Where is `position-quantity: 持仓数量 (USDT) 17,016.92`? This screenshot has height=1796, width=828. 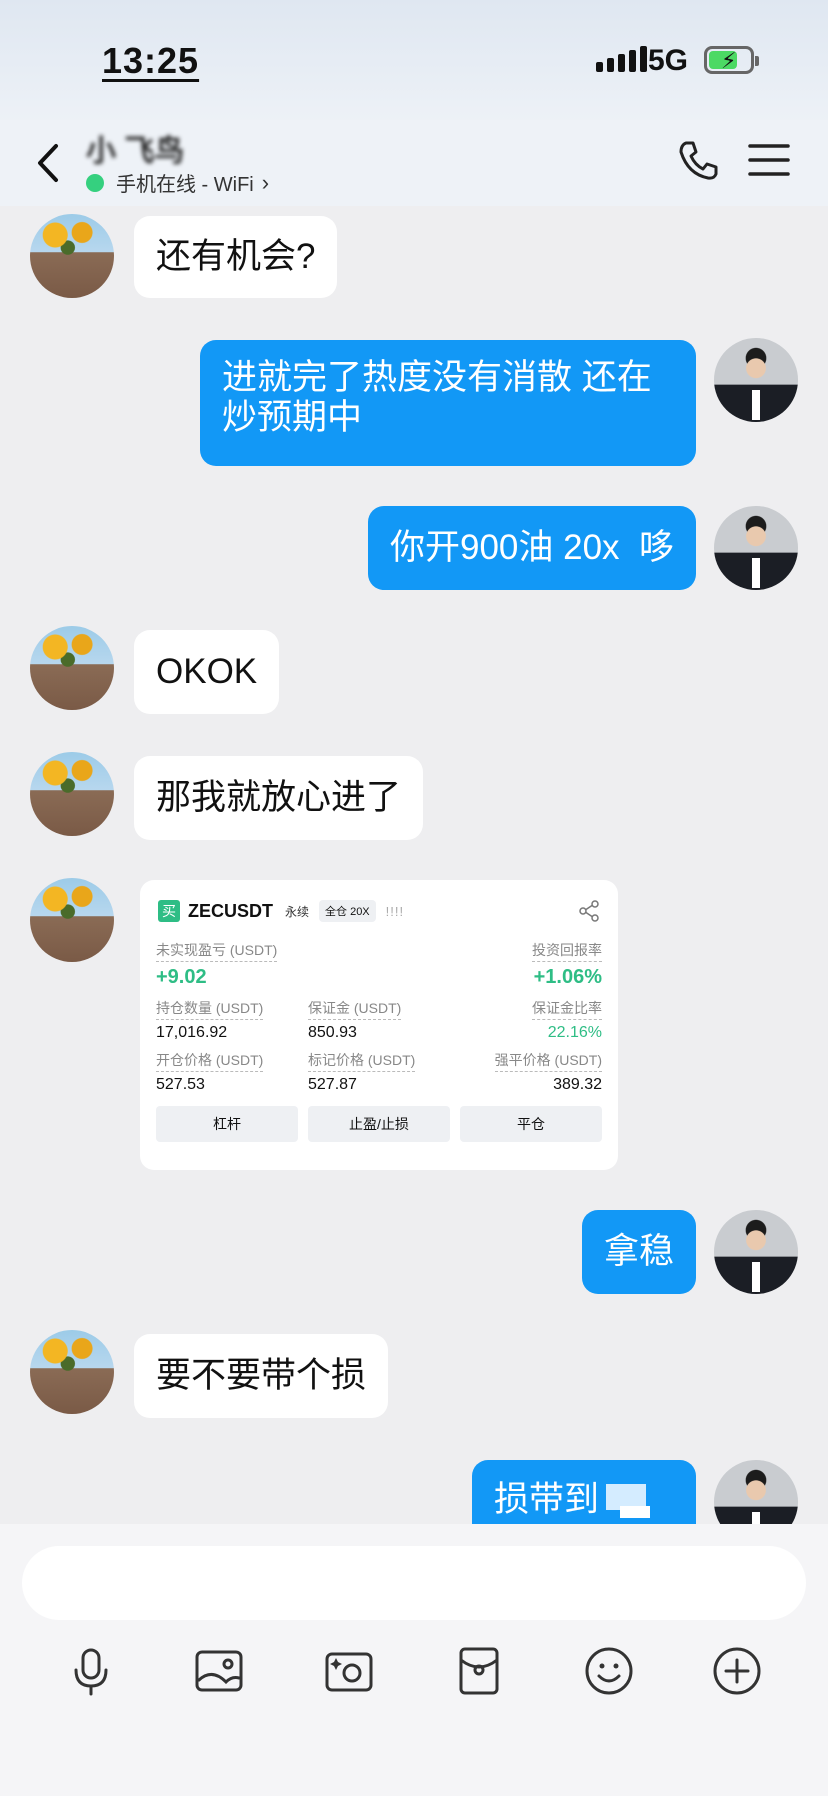 position-quantity: 持仓数量 (USDT) 17,016.92 is located at coordinates (210, 1020).